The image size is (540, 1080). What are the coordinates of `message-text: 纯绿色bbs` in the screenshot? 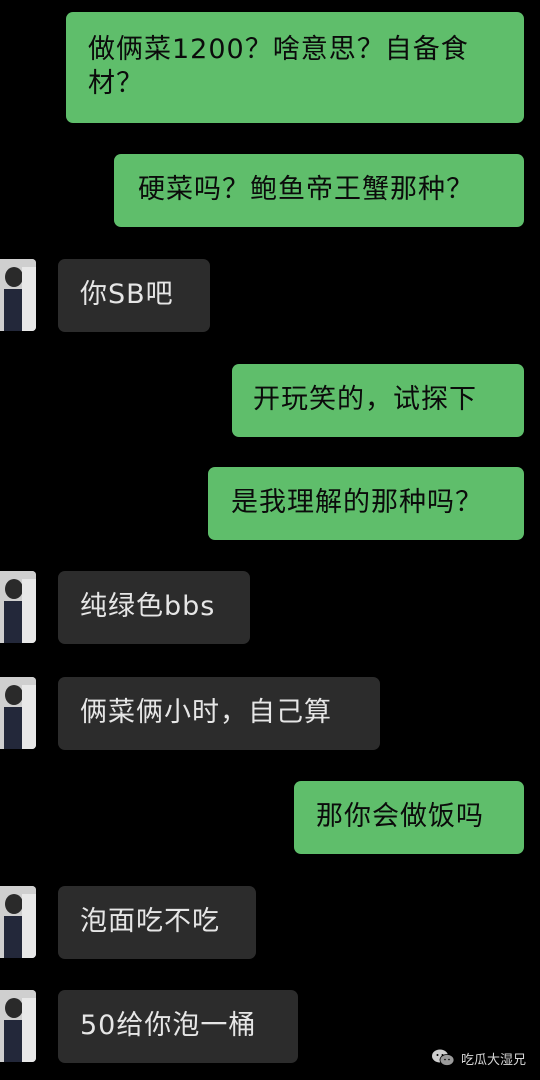 It's located at (148, 606).